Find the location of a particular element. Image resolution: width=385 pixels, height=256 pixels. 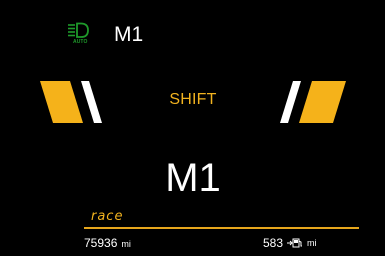

range-value: 583 is located at coordinates (273, 243).